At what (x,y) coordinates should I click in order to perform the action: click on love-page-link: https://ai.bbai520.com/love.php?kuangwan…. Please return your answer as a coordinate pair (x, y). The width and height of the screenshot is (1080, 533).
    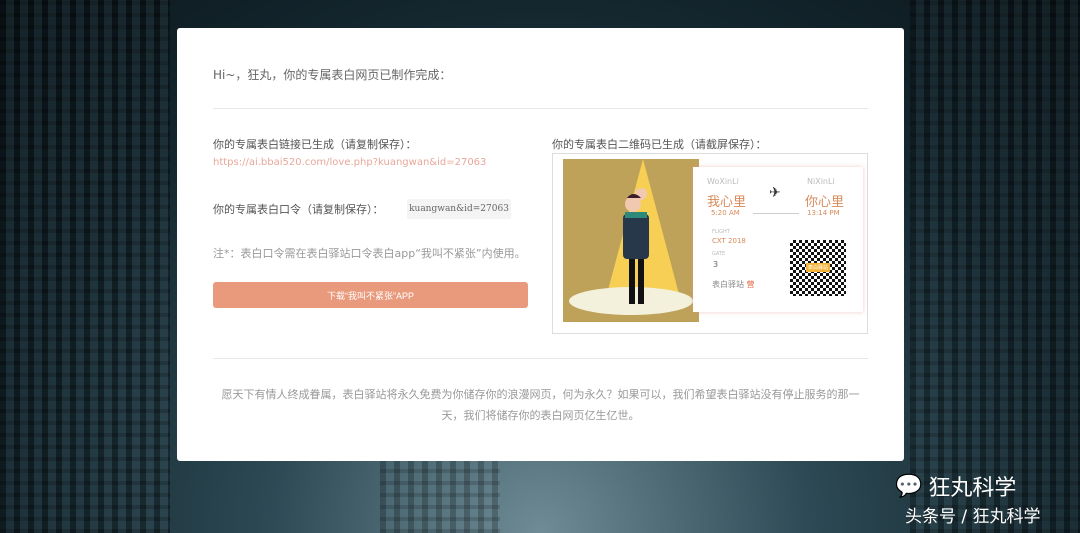
    Looking at the image, I should click on (349, 162).